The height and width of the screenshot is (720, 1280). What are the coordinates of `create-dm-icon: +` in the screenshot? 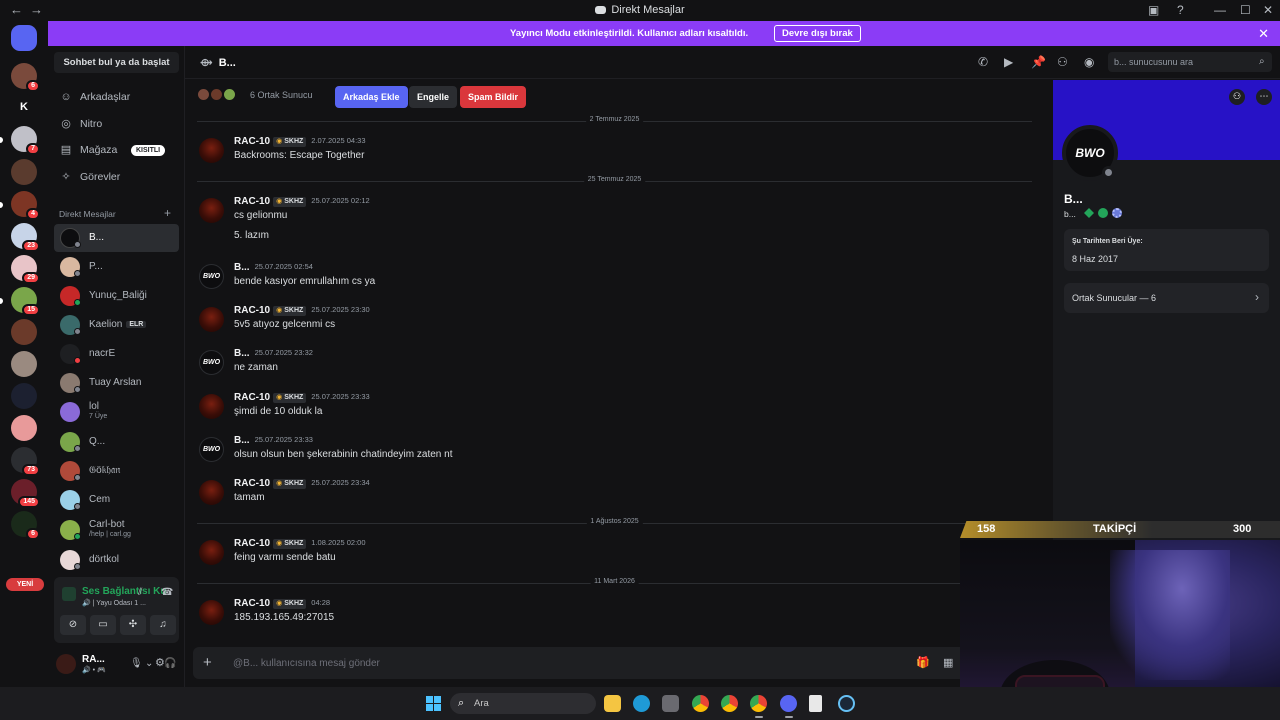 It's located at (167, 213).